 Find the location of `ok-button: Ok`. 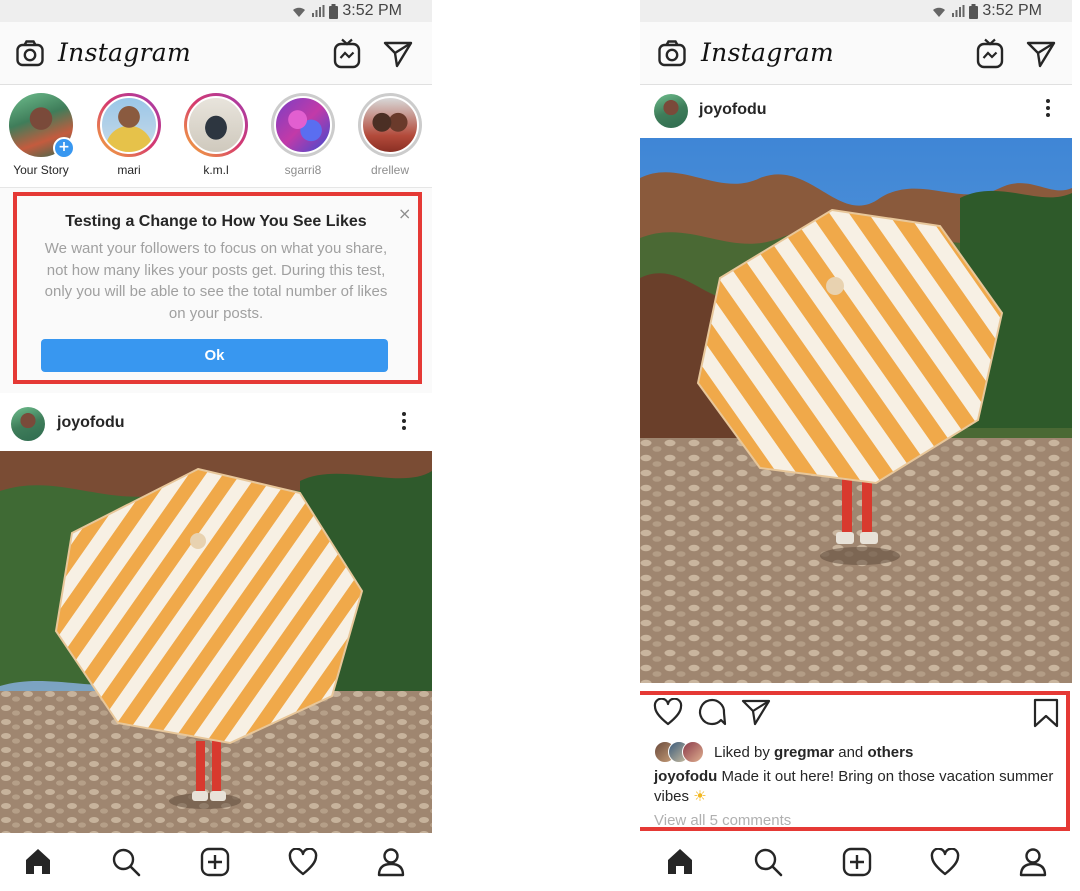

ok-button: Ok is located at coordinates (214, 355).